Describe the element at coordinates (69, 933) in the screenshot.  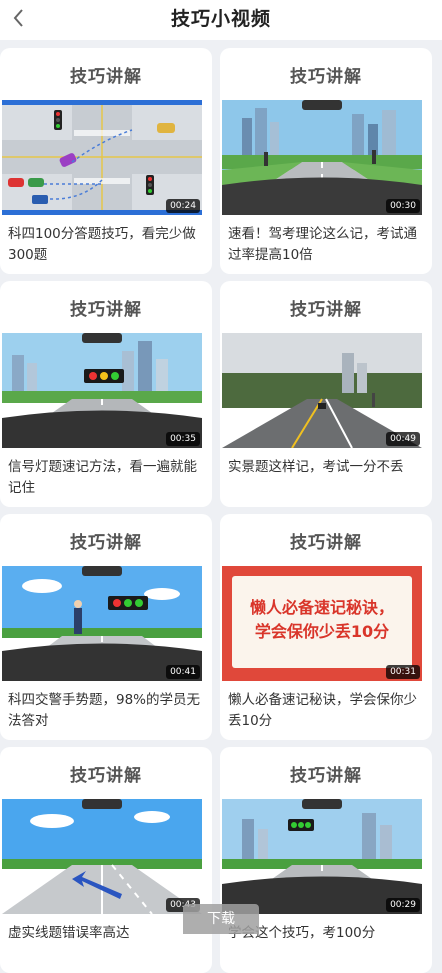
I see `video-description: 虚实线题错误率高达` at that location.